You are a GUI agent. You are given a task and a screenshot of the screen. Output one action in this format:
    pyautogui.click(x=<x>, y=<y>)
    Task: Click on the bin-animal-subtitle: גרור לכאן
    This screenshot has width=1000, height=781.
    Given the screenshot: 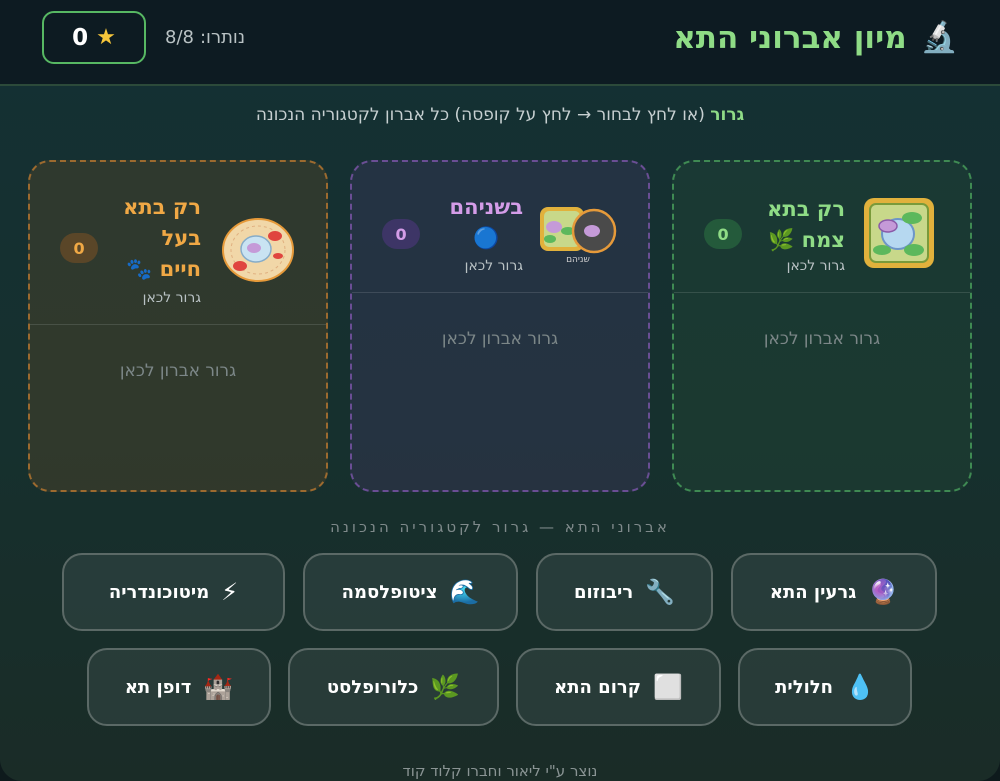 What is the action you would take?
    pyautogui.click(x=171, y=298)
    